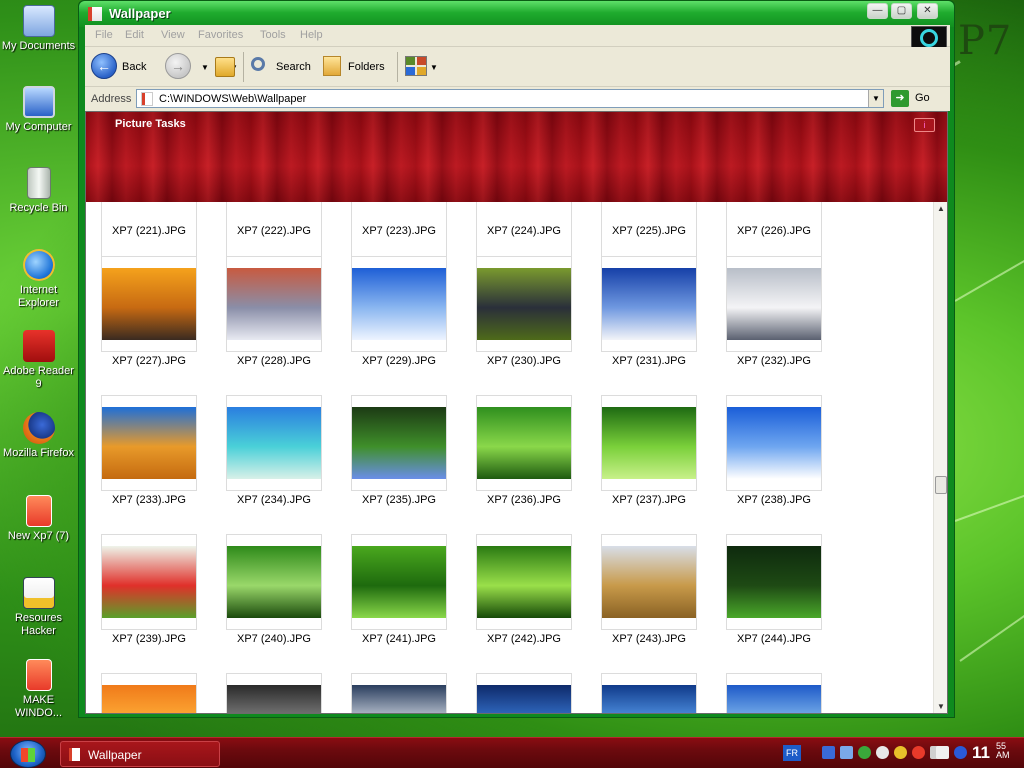  What do you see at coordinates (149, 500) in the screenshot?
I see `thumbnail-caption: XP7 (233).JPG` at bounding box center [149, 500].